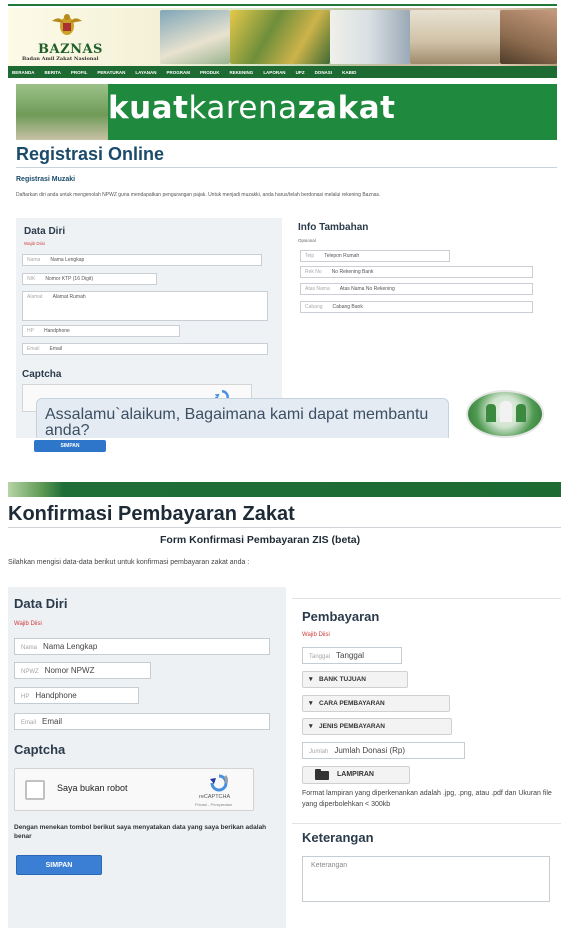 This screenshot has width=561, height=928. I want to click on jumlah-input: Jumlah Jumlah Donasi (Rp), so click(383, 750).